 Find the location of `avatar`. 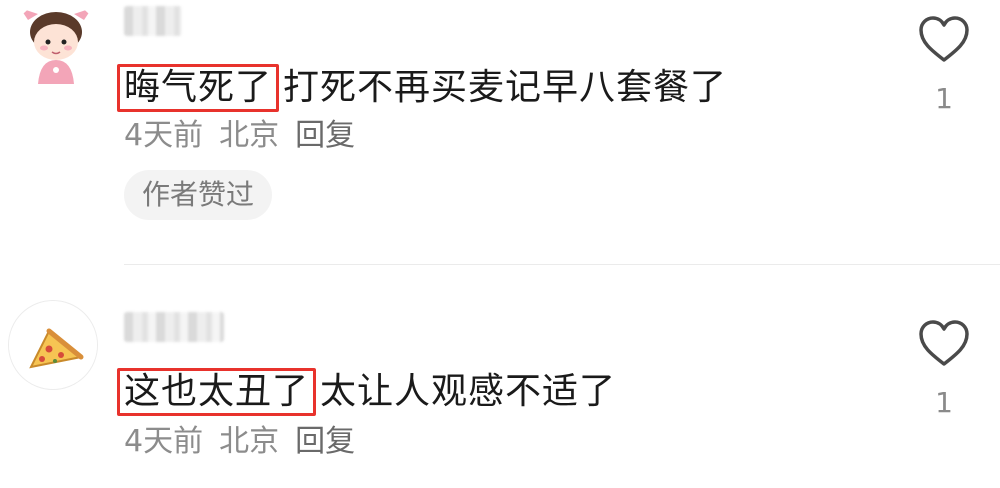

avatar is located at coordinates (53, 345).